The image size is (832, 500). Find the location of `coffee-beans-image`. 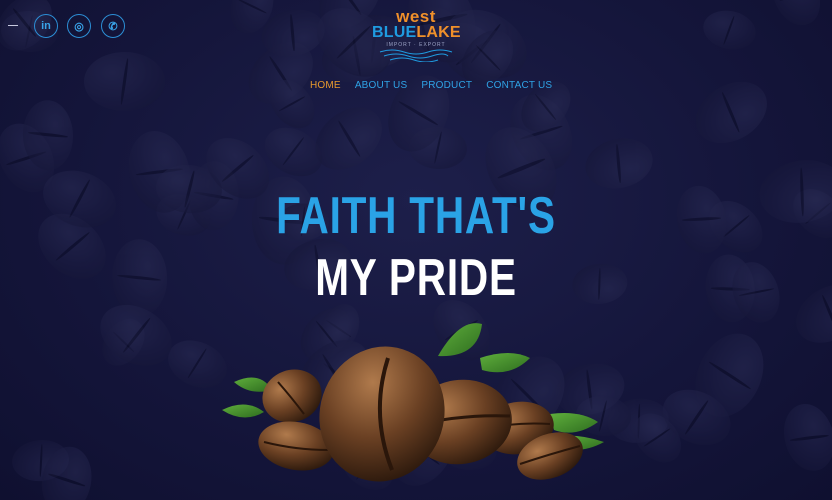

coffee-beans-image is located at coordinates (413, 402).